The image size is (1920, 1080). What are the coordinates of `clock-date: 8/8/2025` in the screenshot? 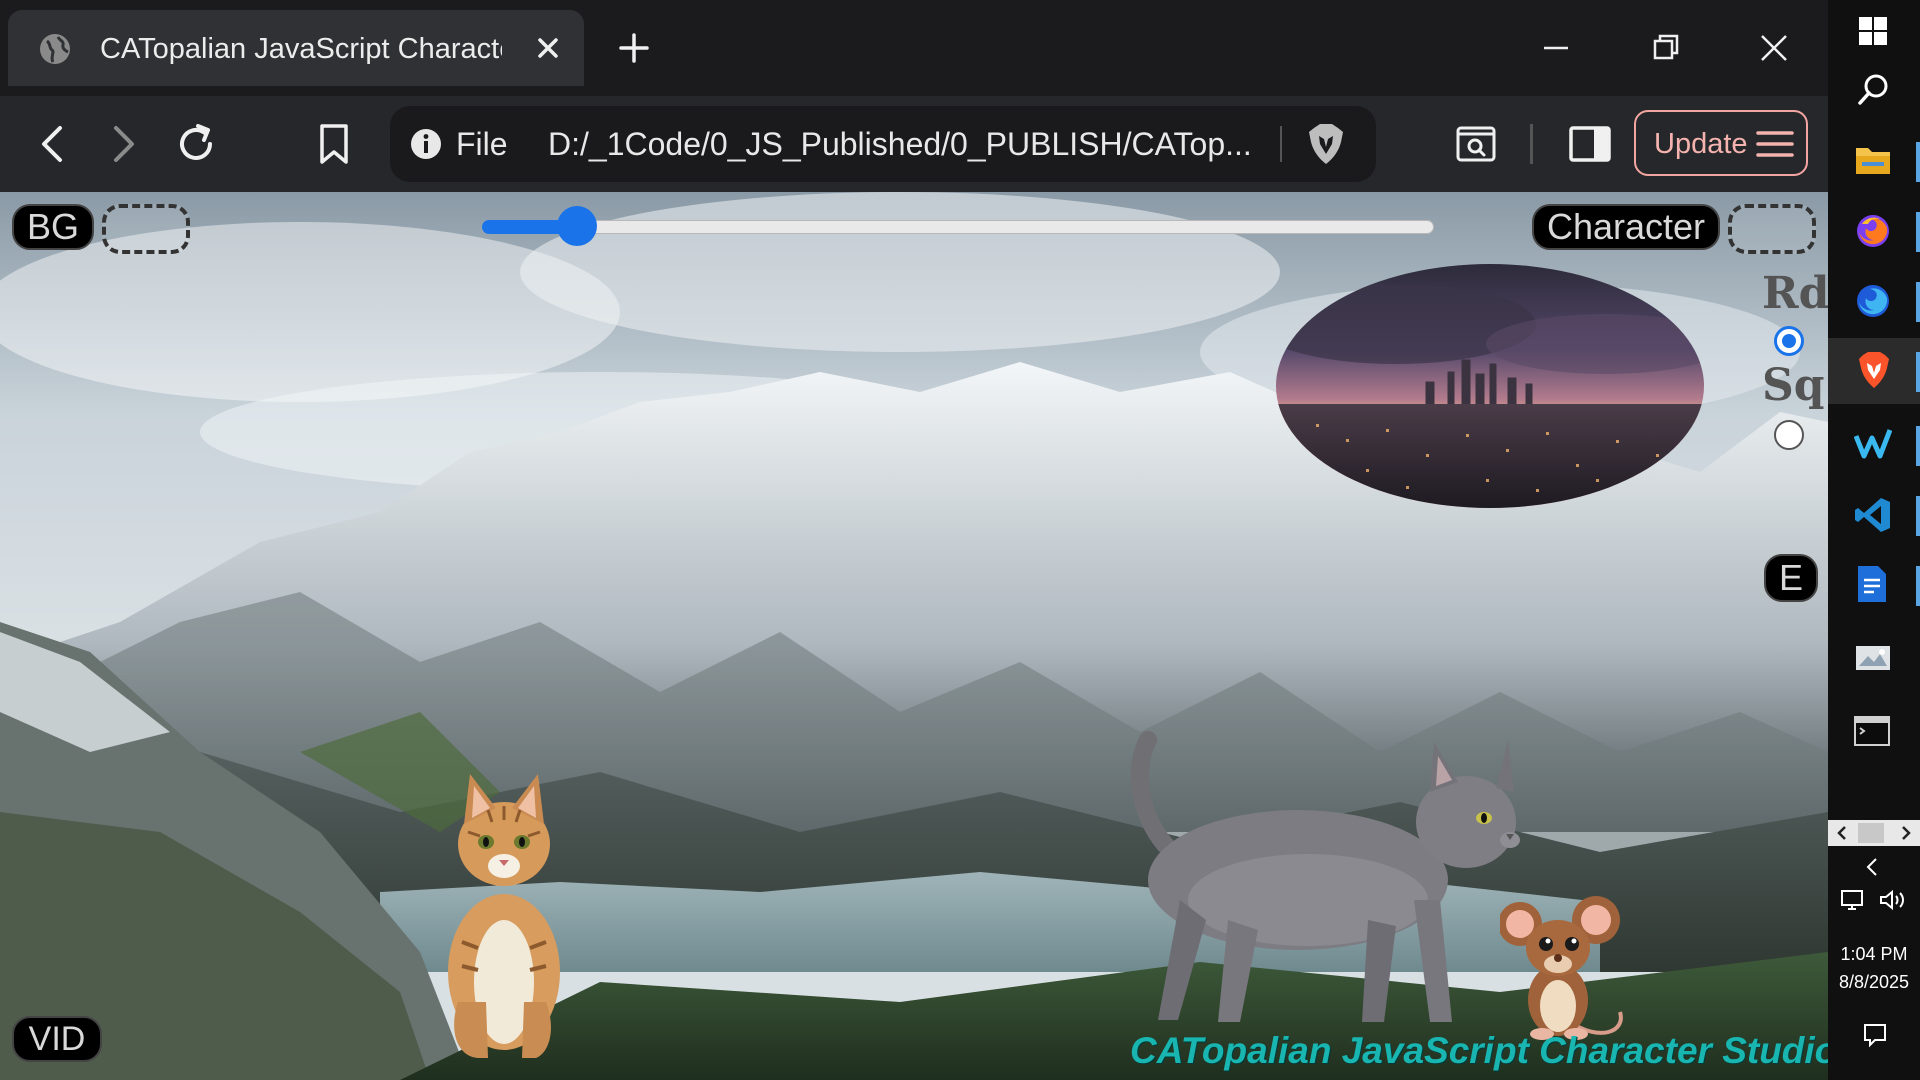 It's located at (1874, 982).